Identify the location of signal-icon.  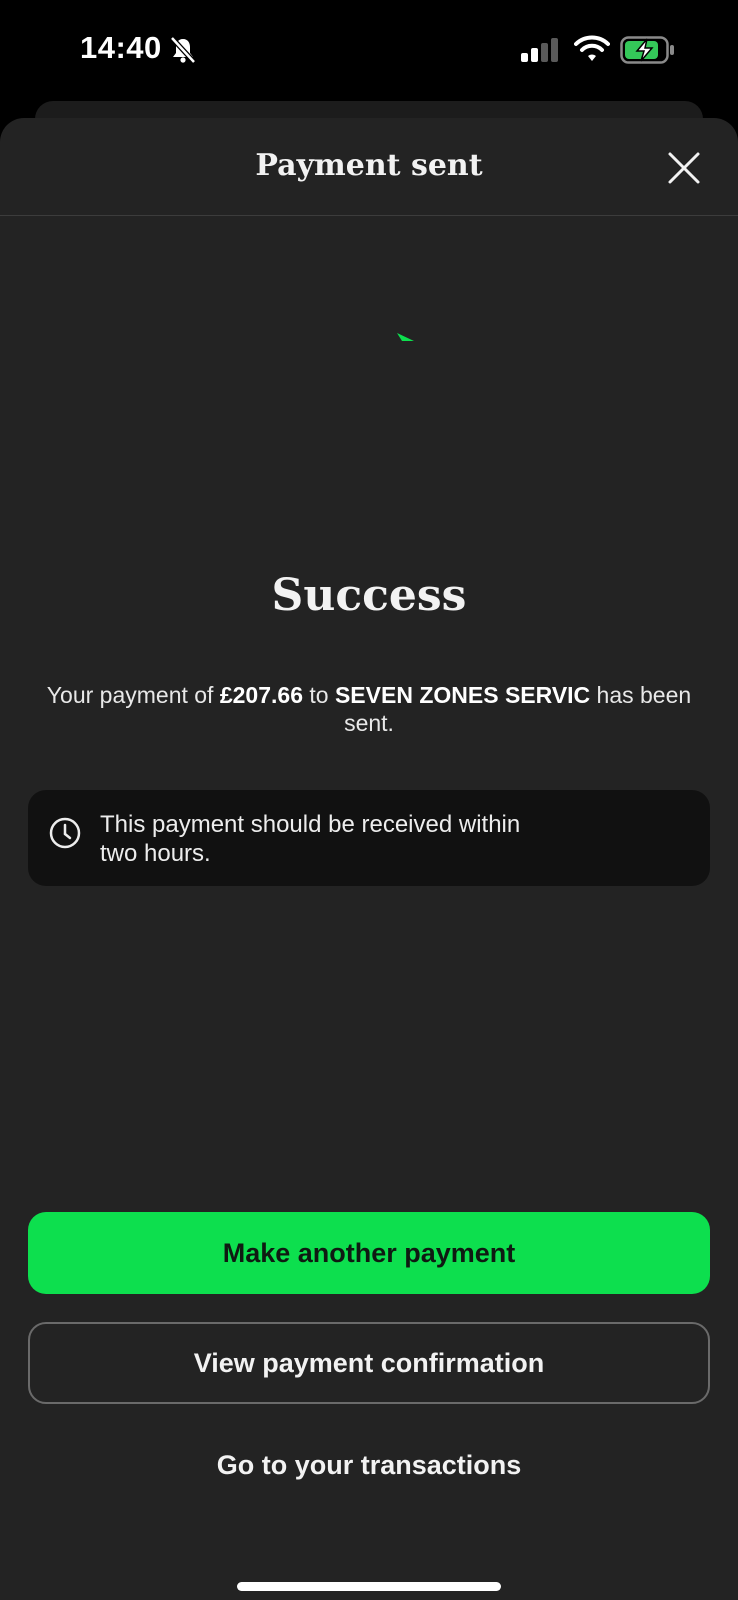
(539, 50).